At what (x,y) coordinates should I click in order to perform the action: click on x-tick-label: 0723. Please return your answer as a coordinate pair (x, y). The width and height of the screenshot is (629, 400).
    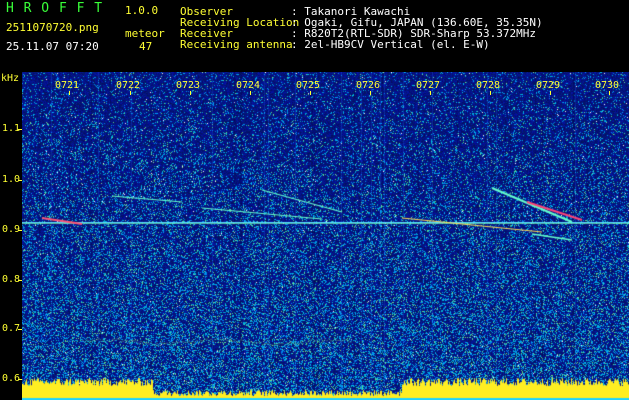
    Looking at the image, I should click on (188, 85).